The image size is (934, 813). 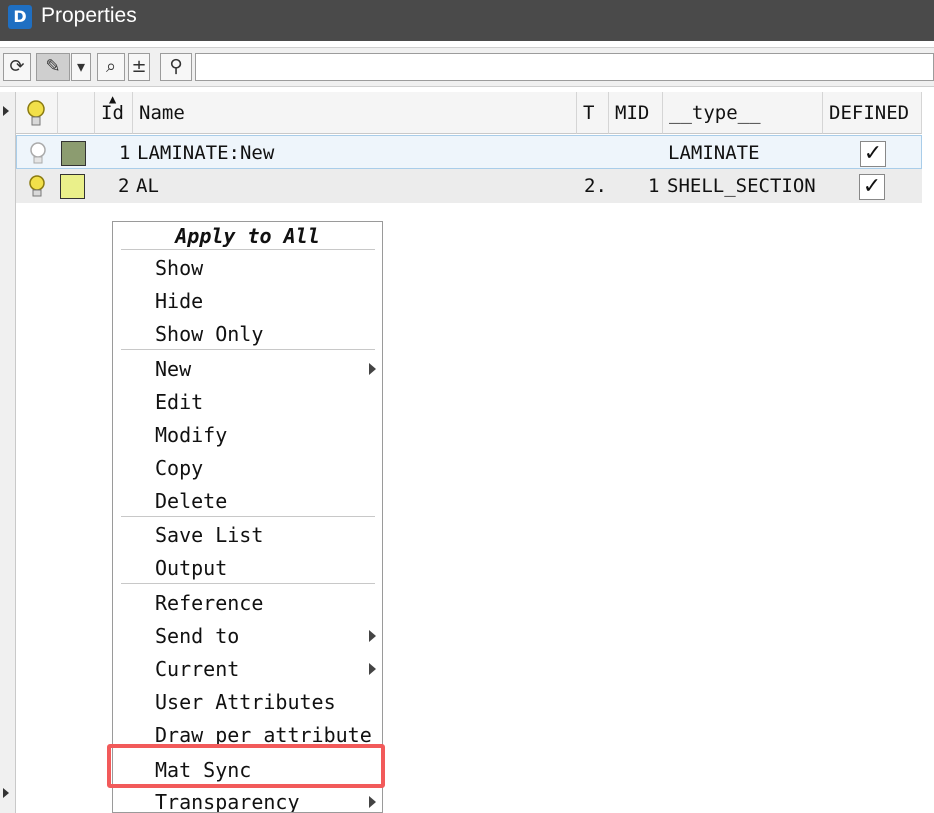 What do you see at coordinates (37, 190) in the screenshot?
I see `lightbulb-on-icon` at bounding box center [37, 190].